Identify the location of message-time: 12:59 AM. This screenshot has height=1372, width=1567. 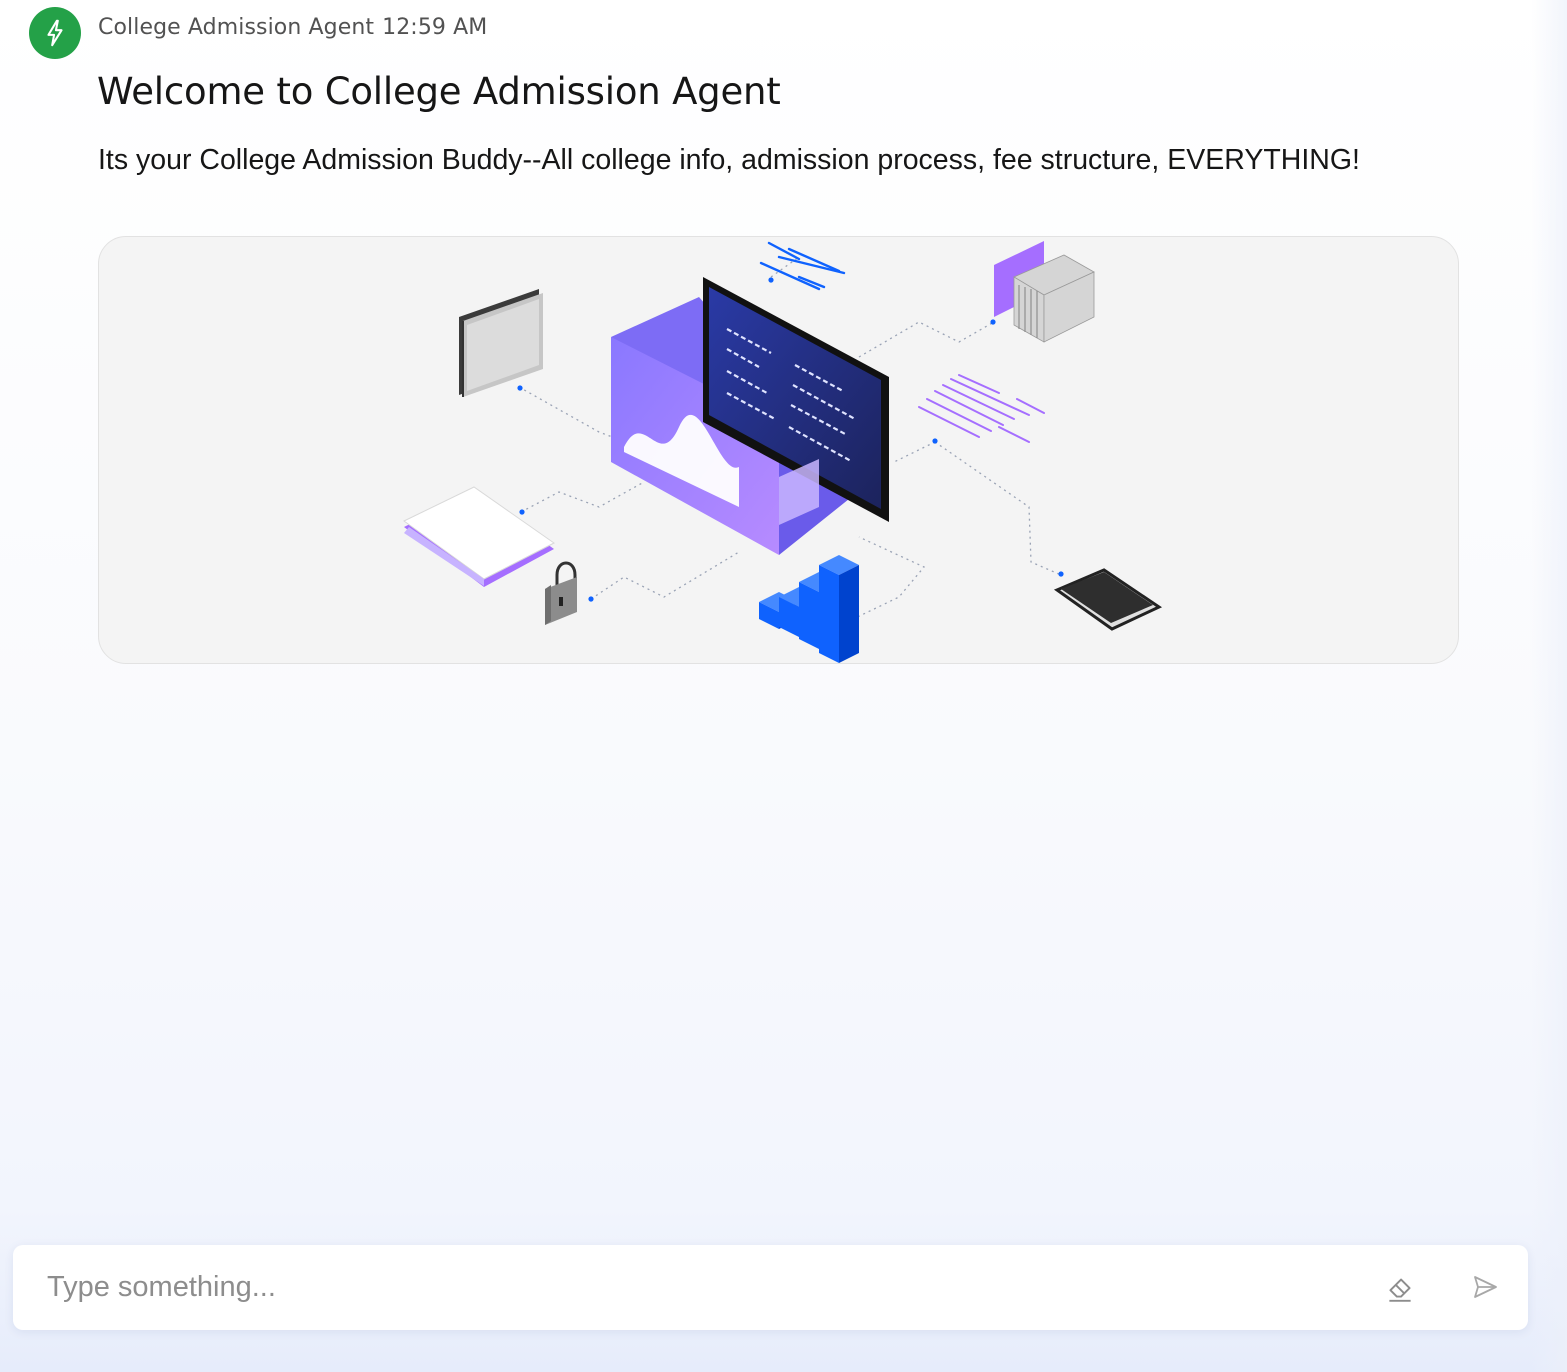
(435, 27).